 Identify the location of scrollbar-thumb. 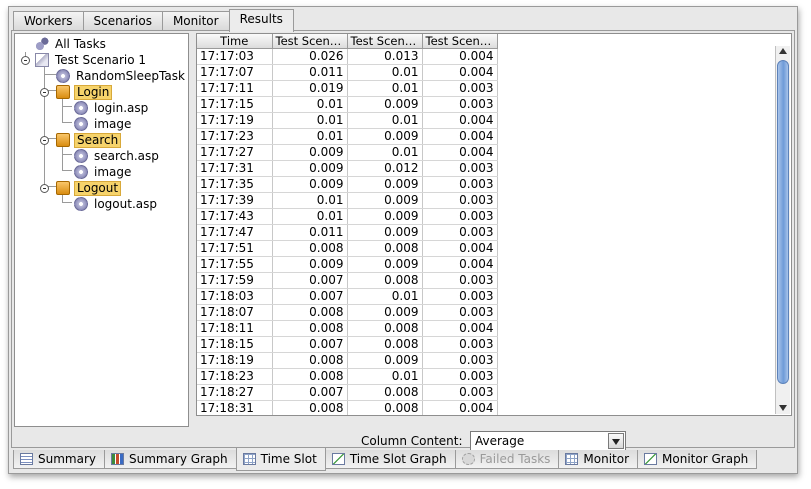
(783, 222).